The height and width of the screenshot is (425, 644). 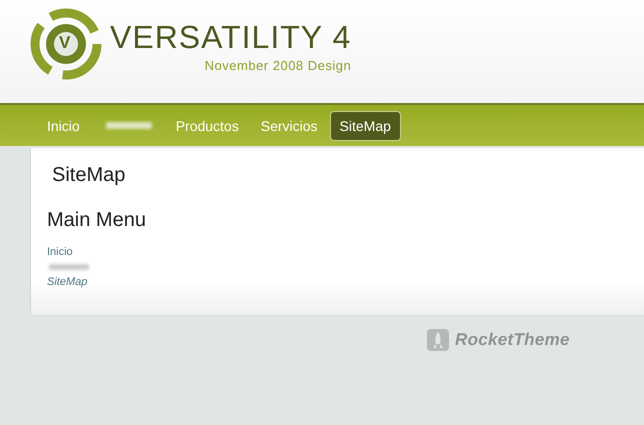 I want to click on menu-link: SiteMap, so click(x=67, y=282).